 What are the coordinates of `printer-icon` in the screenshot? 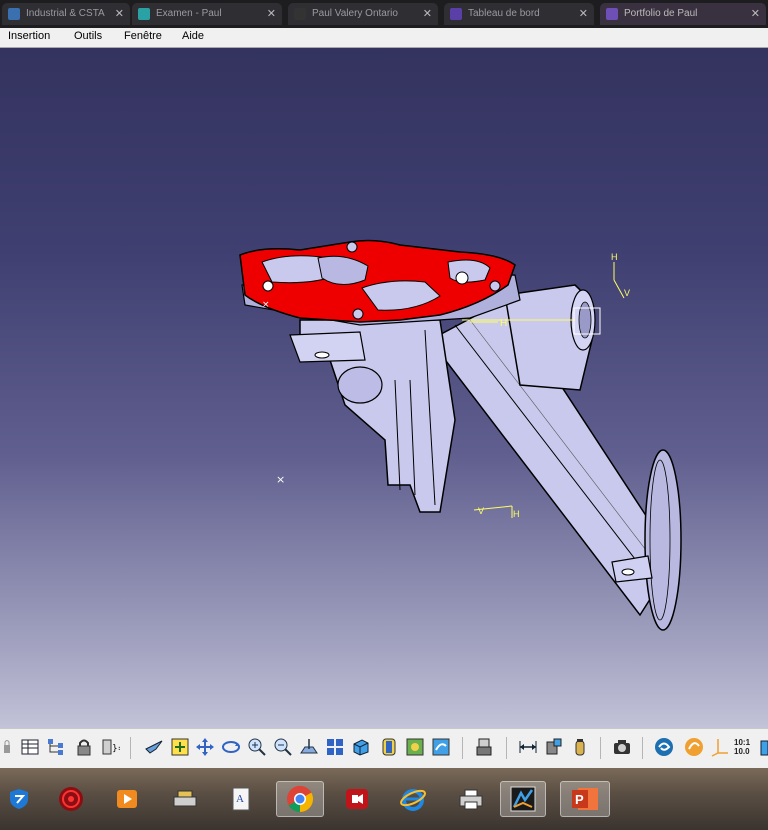 It's located at (471, 799).